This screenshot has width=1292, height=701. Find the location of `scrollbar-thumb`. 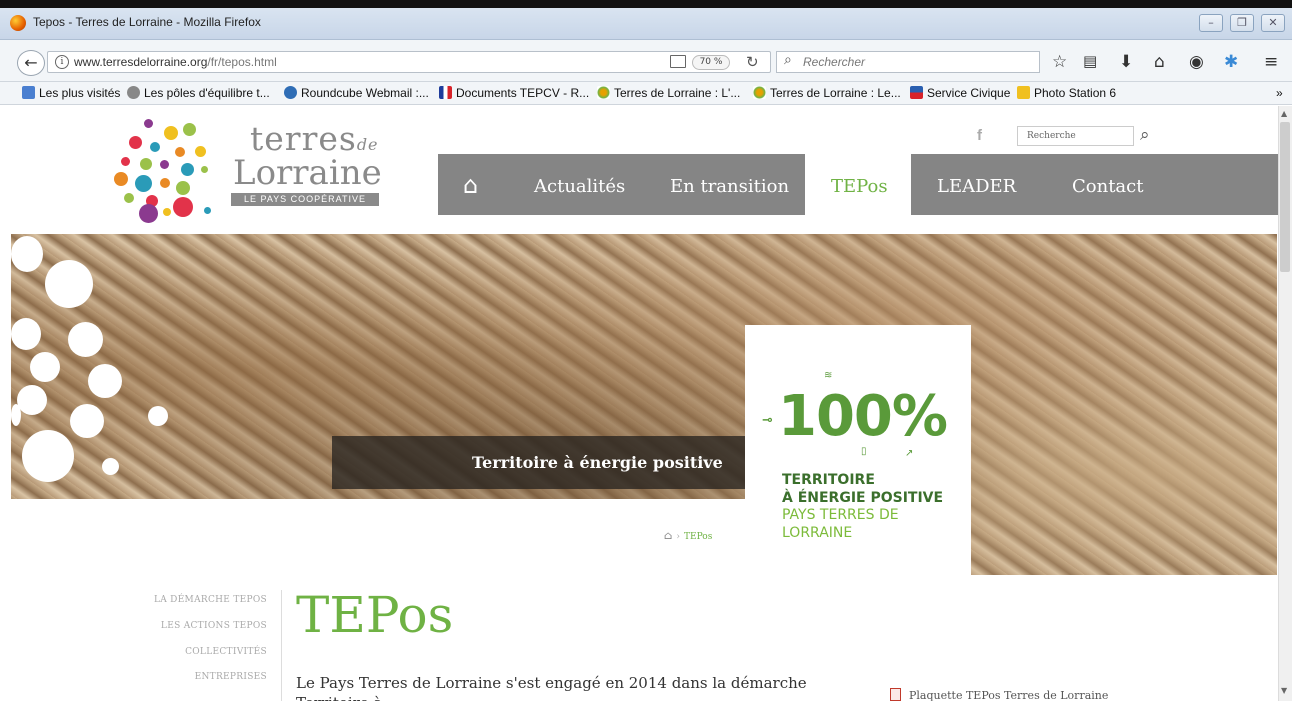

scrollbar-thumb is located at coordinates (1285, 197).